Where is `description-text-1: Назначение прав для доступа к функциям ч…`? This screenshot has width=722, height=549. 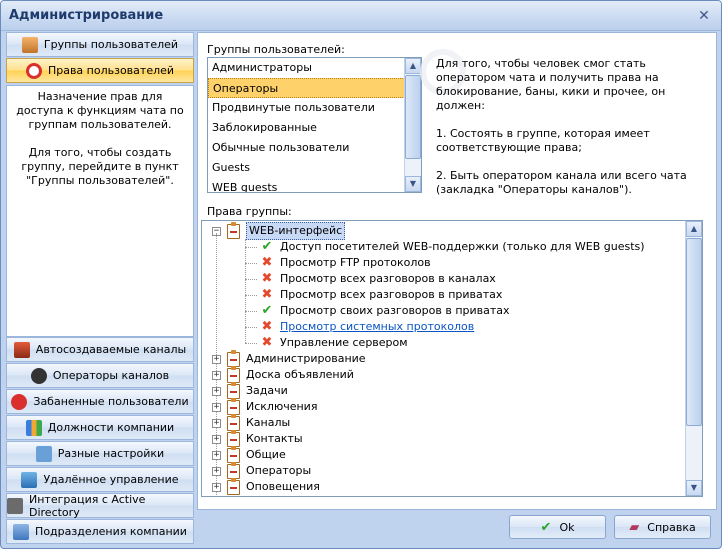 description-text-1: Назначение прав для доступа к функциям ч… is located at coordinates (100, 110).